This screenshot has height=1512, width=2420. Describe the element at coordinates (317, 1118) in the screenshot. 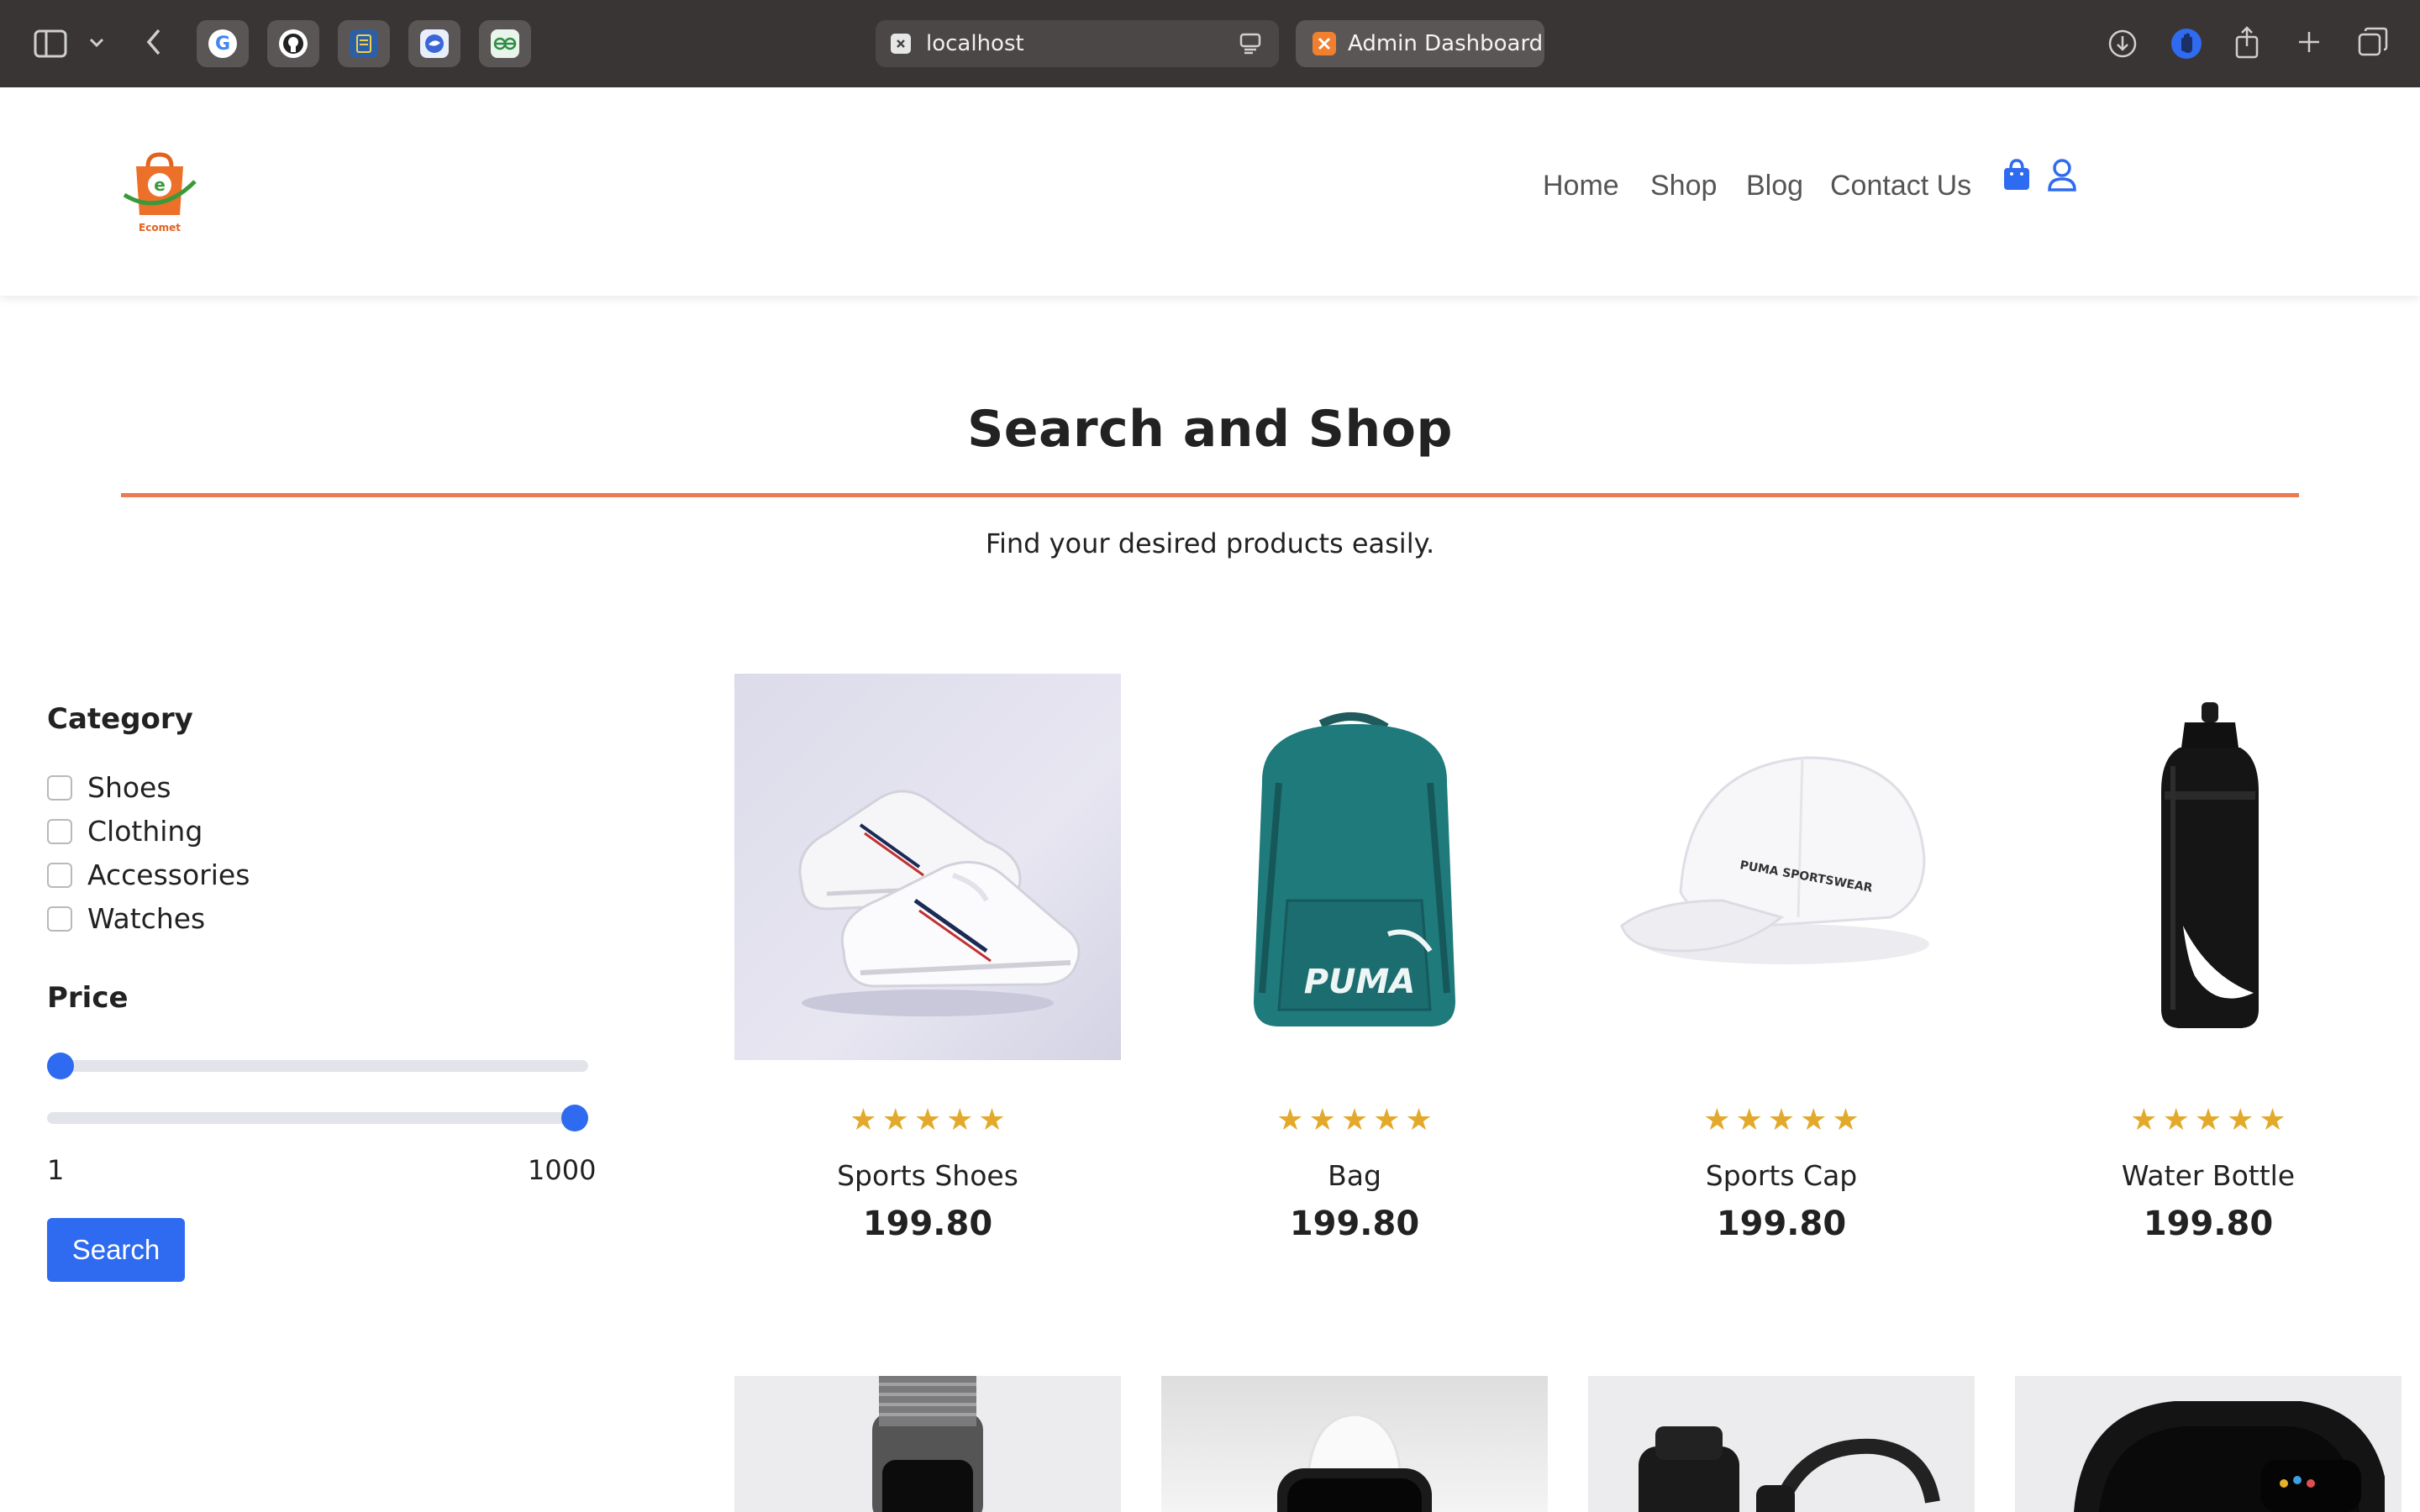

I see `price-max-slider` at that location.